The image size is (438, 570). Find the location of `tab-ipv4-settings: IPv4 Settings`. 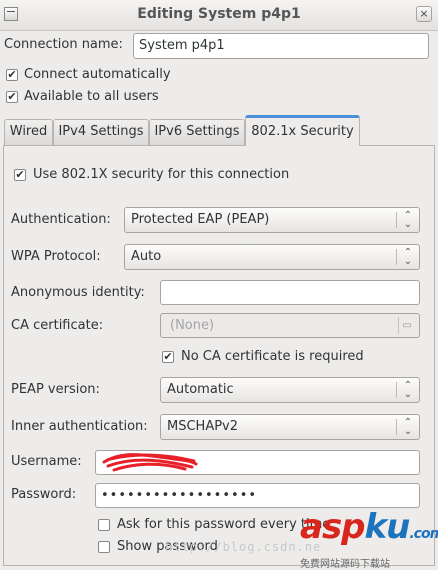

tab-ipv4-settings: IPv4 Settings is located at coordinates (101, 132).